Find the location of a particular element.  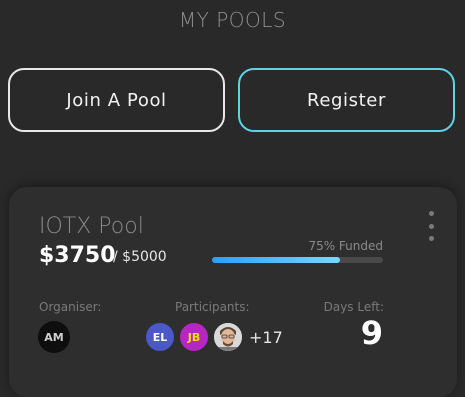

participant-photo-avatar is located at coordinates (228, 337).